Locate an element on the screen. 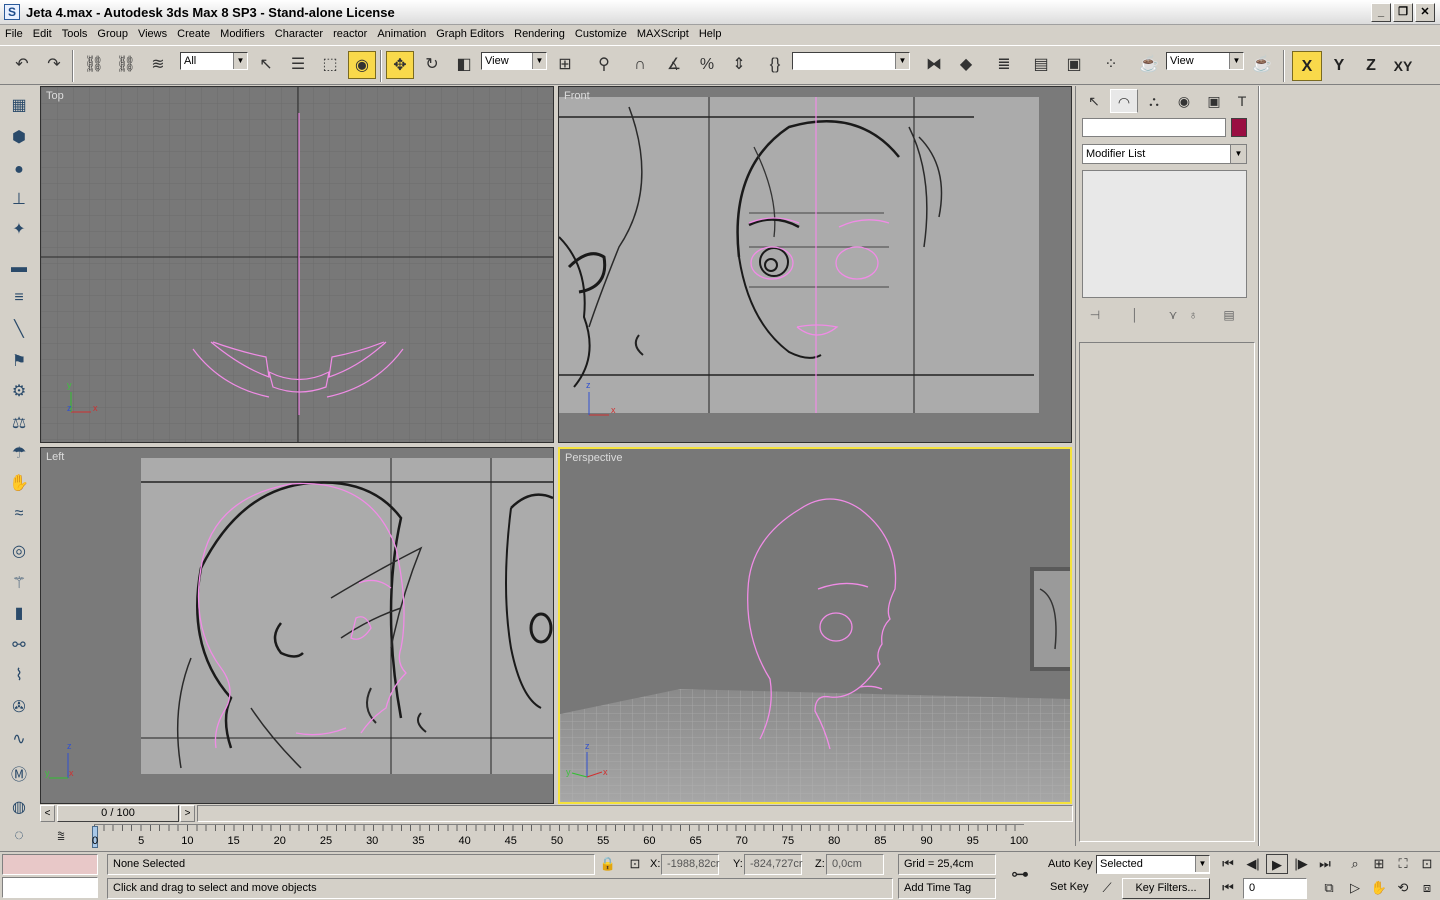  select-by-name-icon: ☰ is located at coordinates (298, 65).